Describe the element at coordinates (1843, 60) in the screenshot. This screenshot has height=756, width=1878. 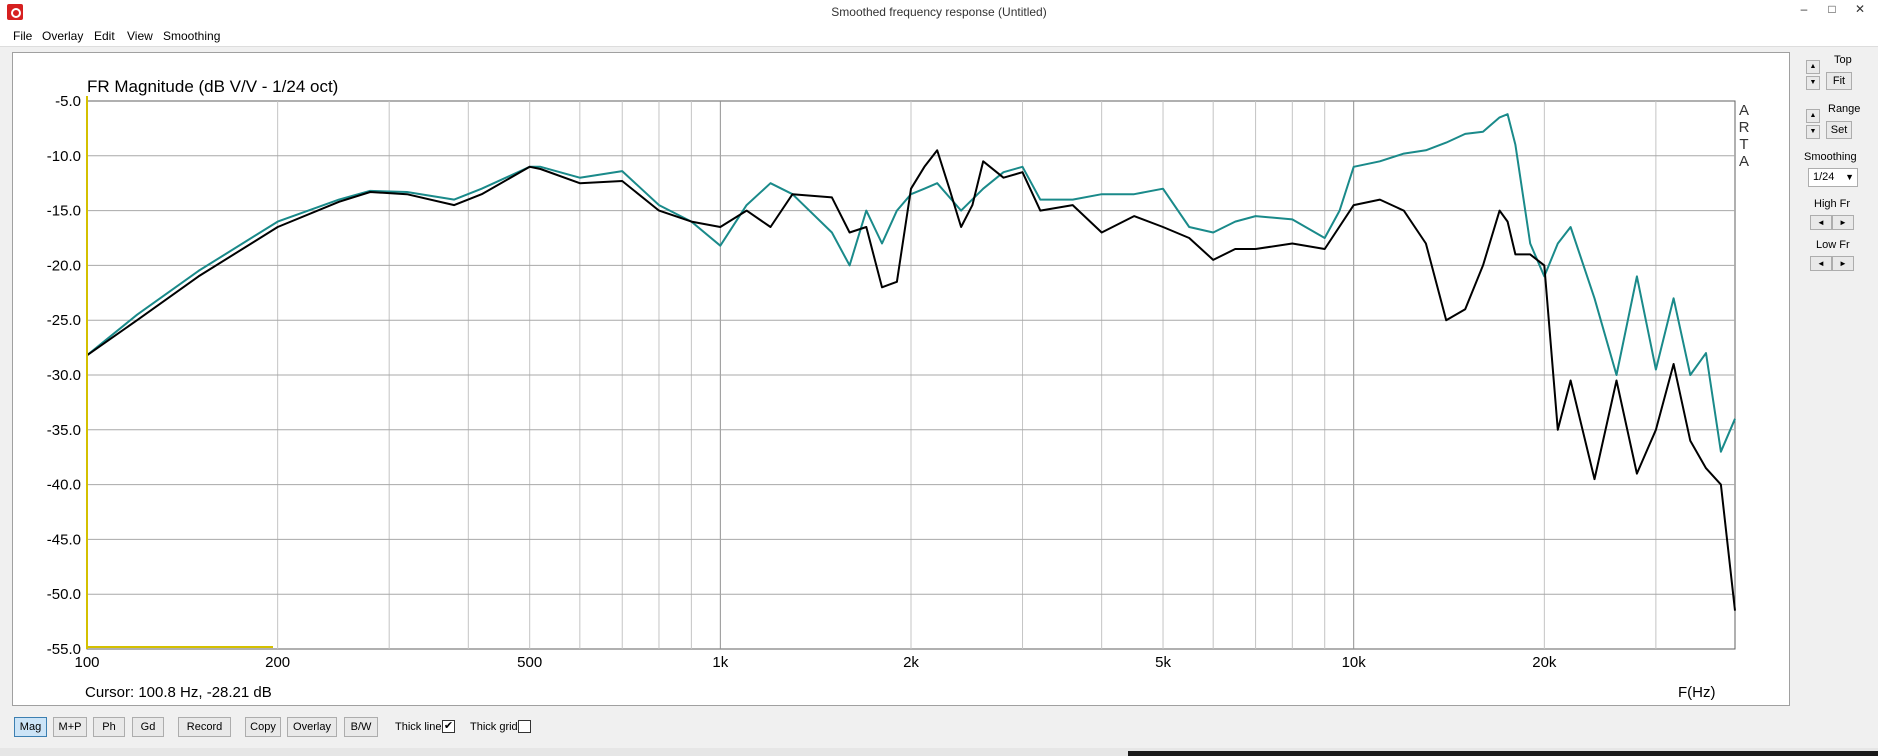
I see `top-label: Top` at that location.